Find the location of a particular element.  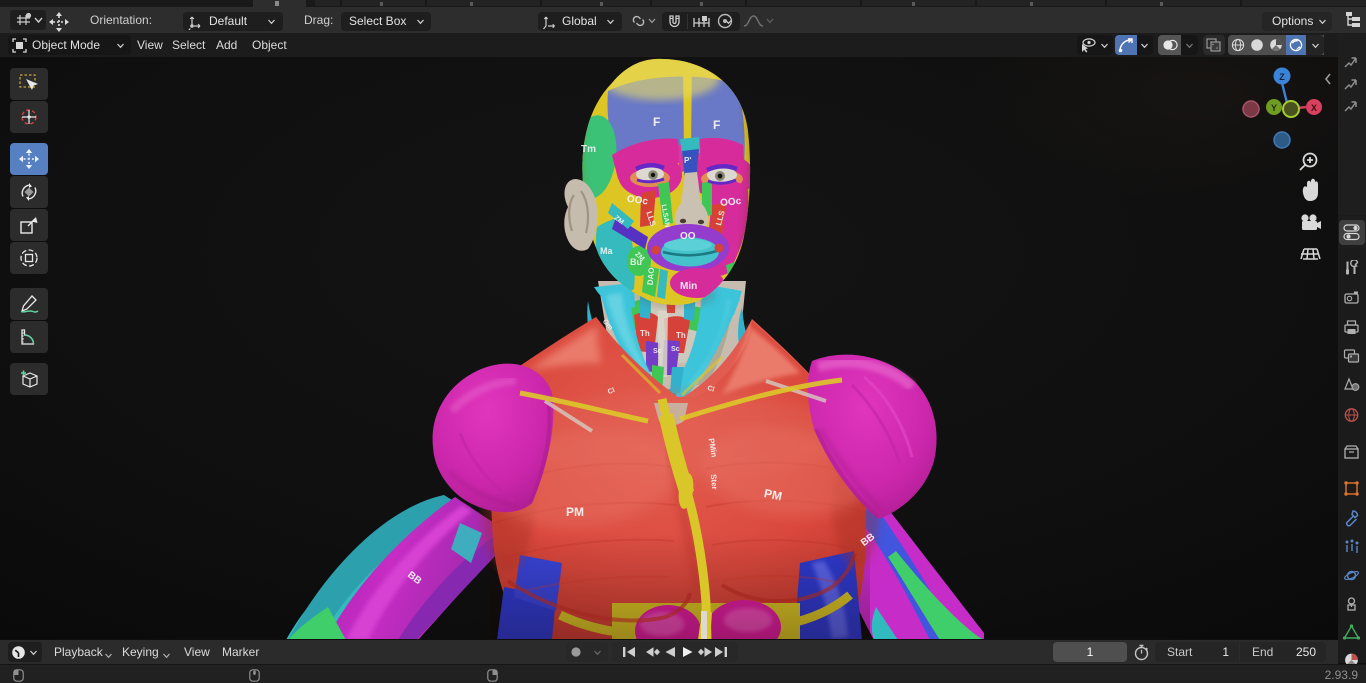

svg-text: Y is located at coordinates (1274, 108).